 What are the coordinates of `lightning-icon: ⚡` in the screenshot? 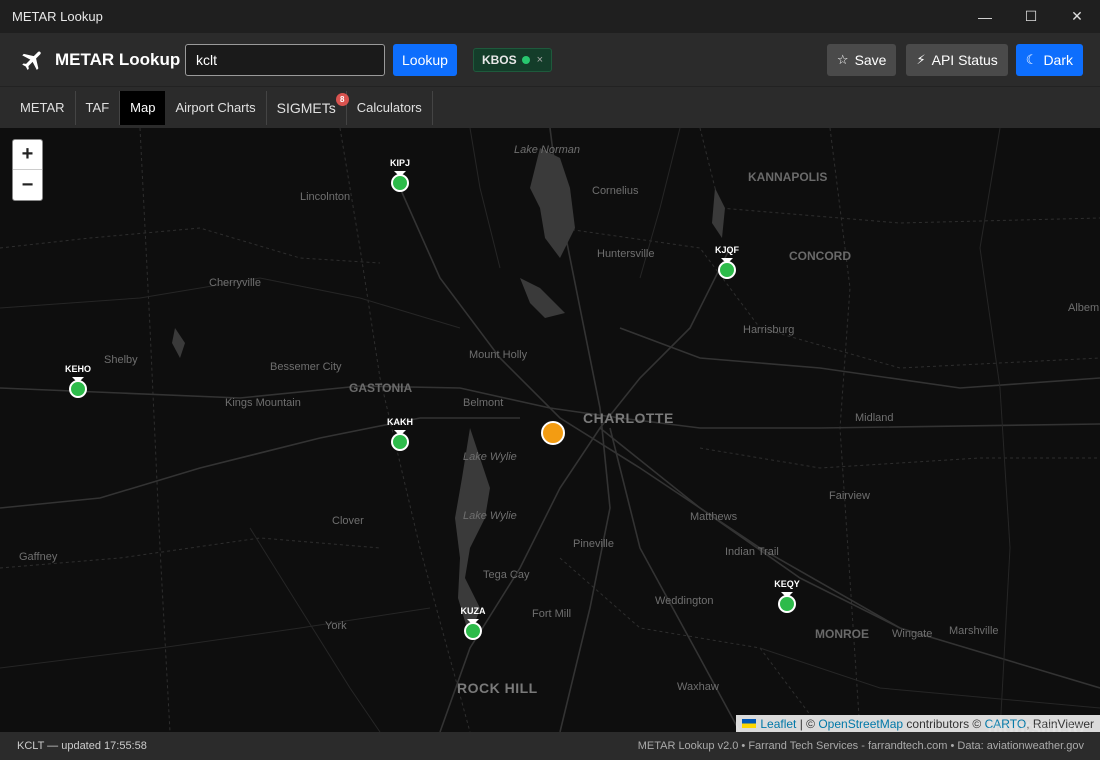 It's located at (921, 59).